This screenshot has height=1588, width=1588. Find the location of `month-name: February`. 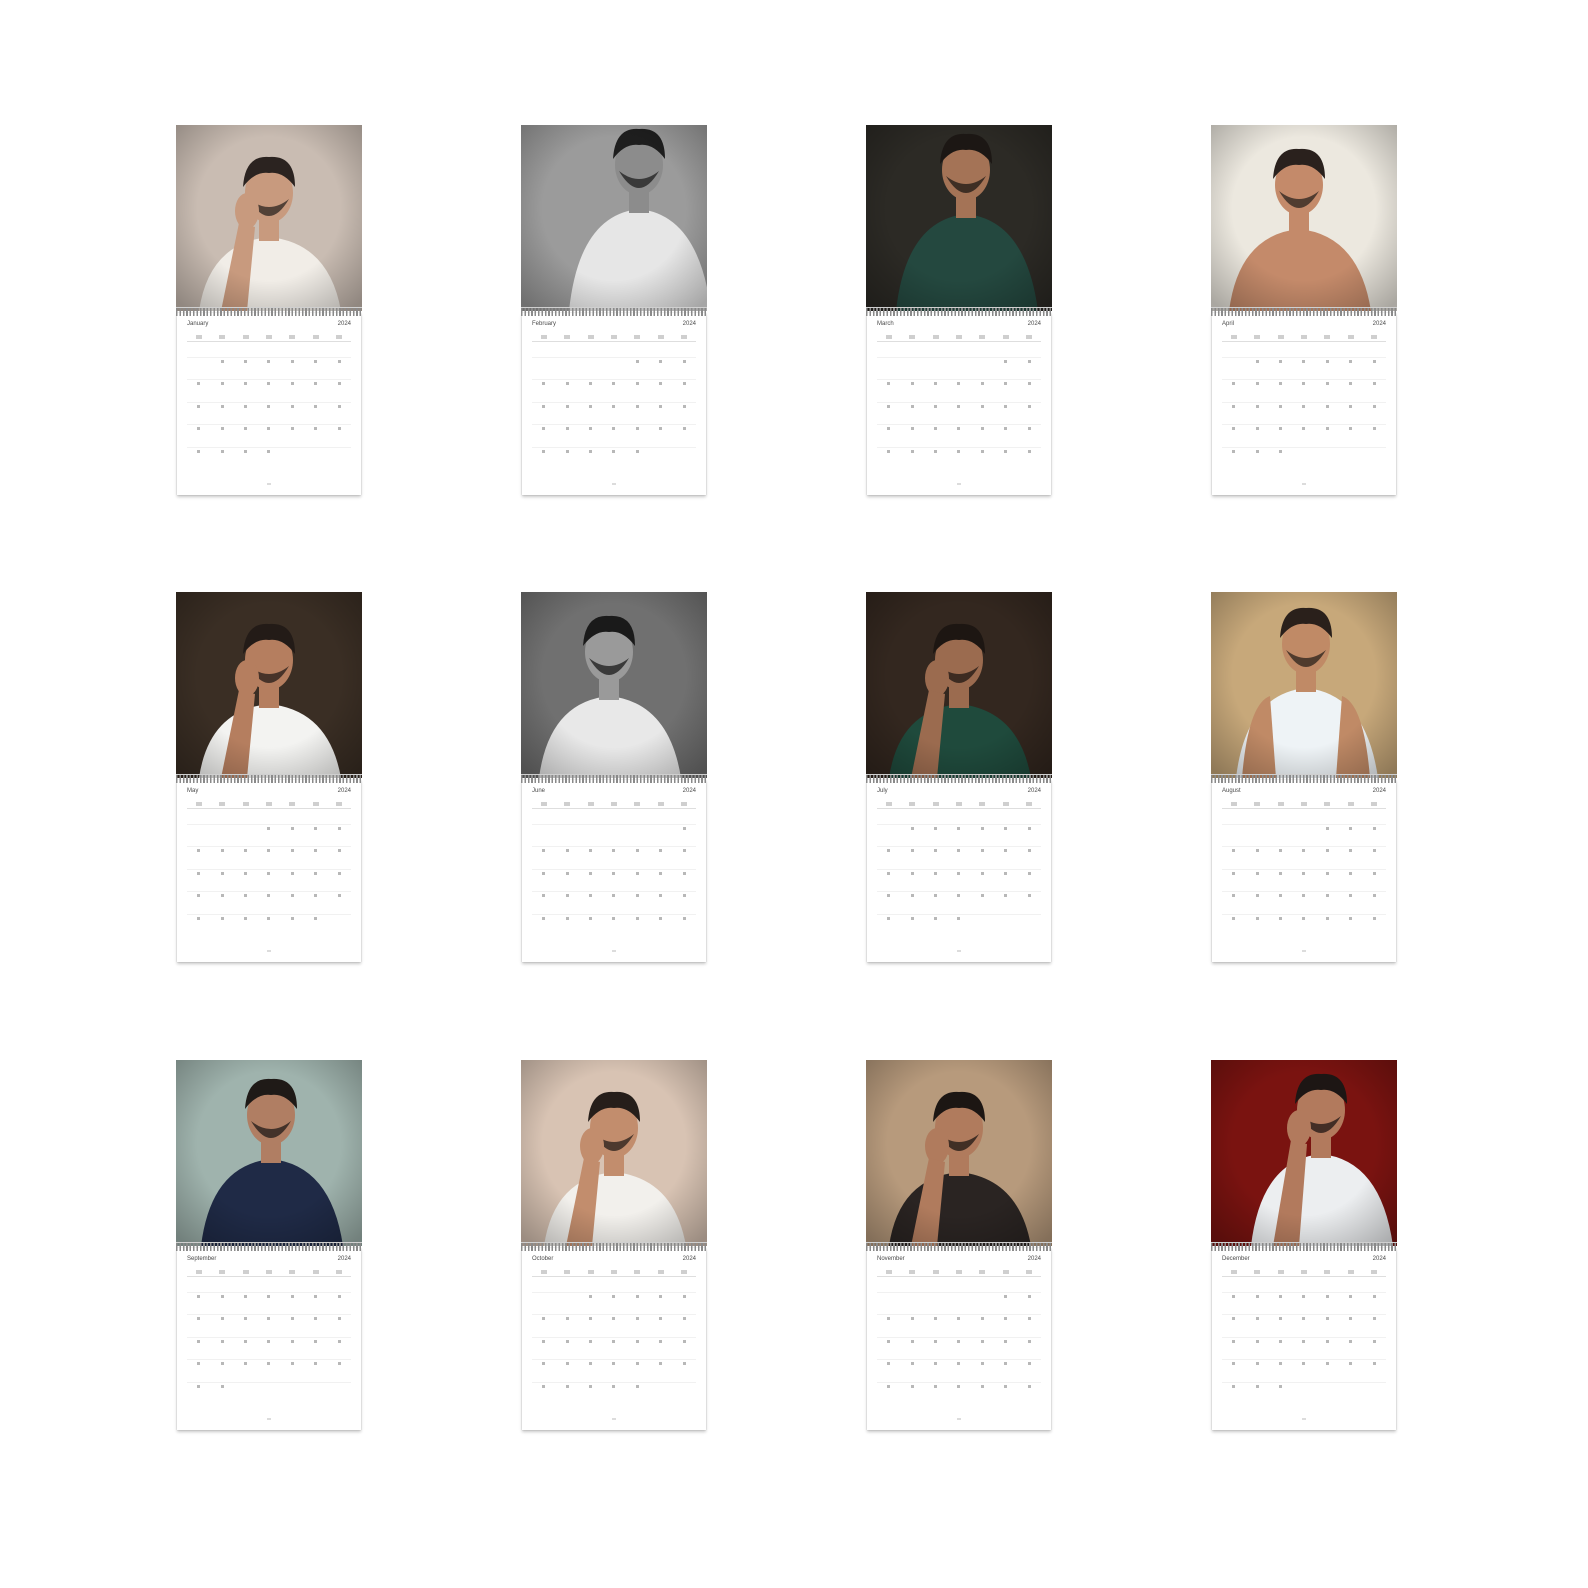

month-name: February is located at coordinates (544, 324).